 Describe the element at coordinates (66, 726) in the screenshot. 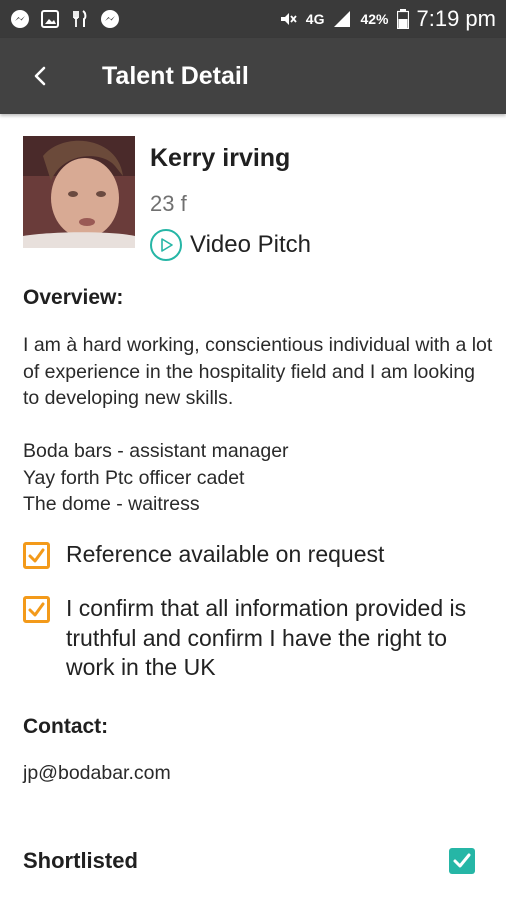

I see `contact-heading: Contact:` at that location.